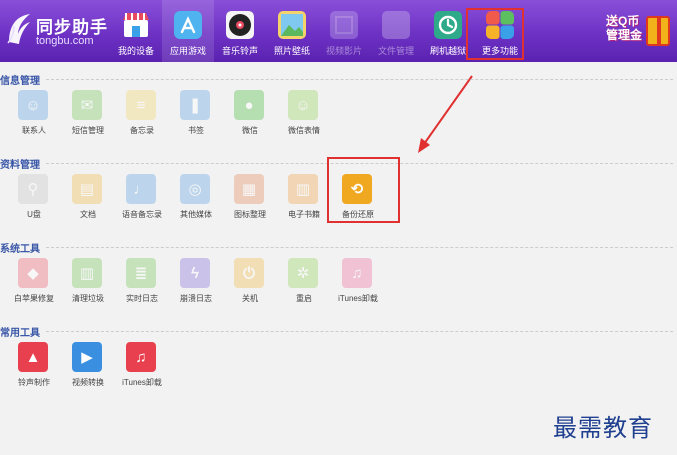  I want to click on icon-glyph: ✲, so click(303, 273).